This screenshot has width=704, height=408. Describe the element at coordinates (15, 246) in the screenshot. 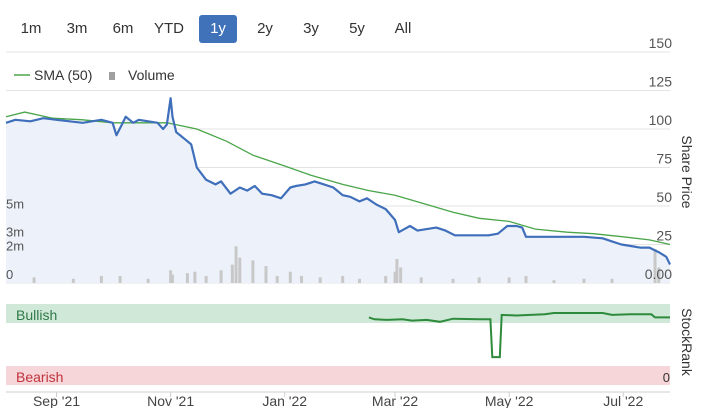

I see `volume-tick-label: 2m` at that location.